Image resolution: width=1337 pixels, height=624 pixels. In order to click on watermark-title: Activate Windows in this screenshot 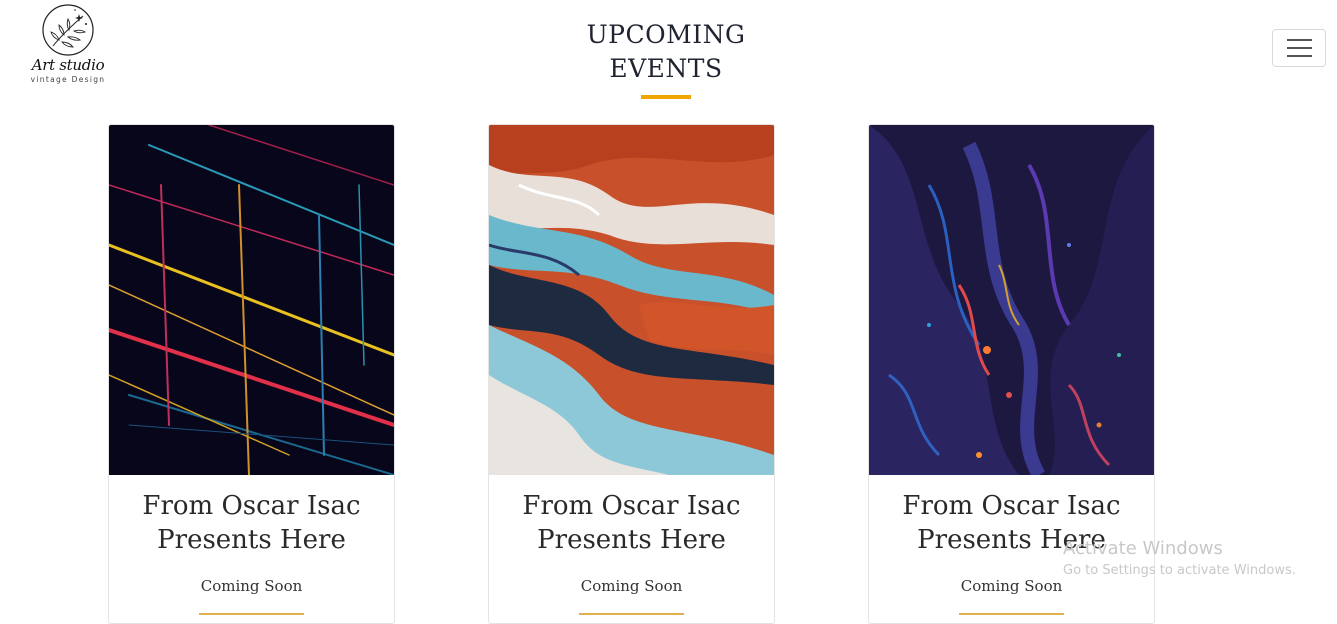, I will do `click(1143, 548)`.